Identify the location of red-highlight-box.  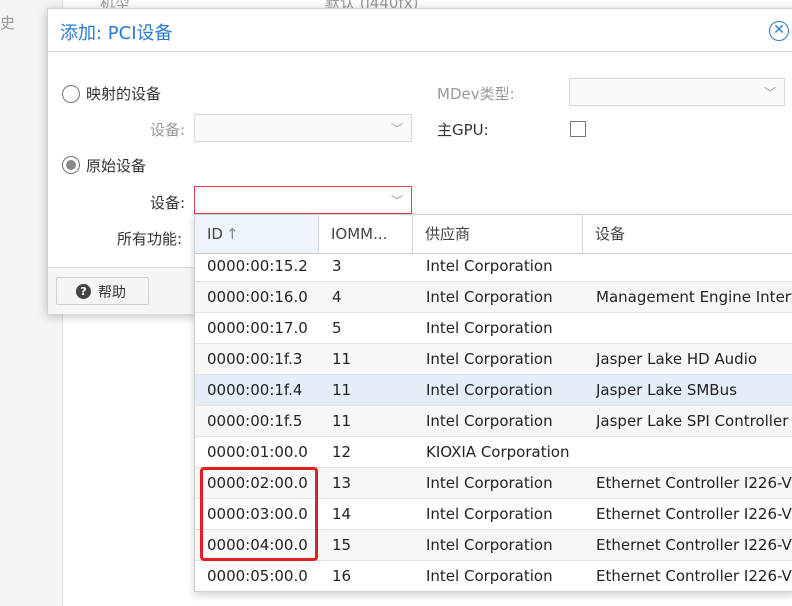
(259, 514).